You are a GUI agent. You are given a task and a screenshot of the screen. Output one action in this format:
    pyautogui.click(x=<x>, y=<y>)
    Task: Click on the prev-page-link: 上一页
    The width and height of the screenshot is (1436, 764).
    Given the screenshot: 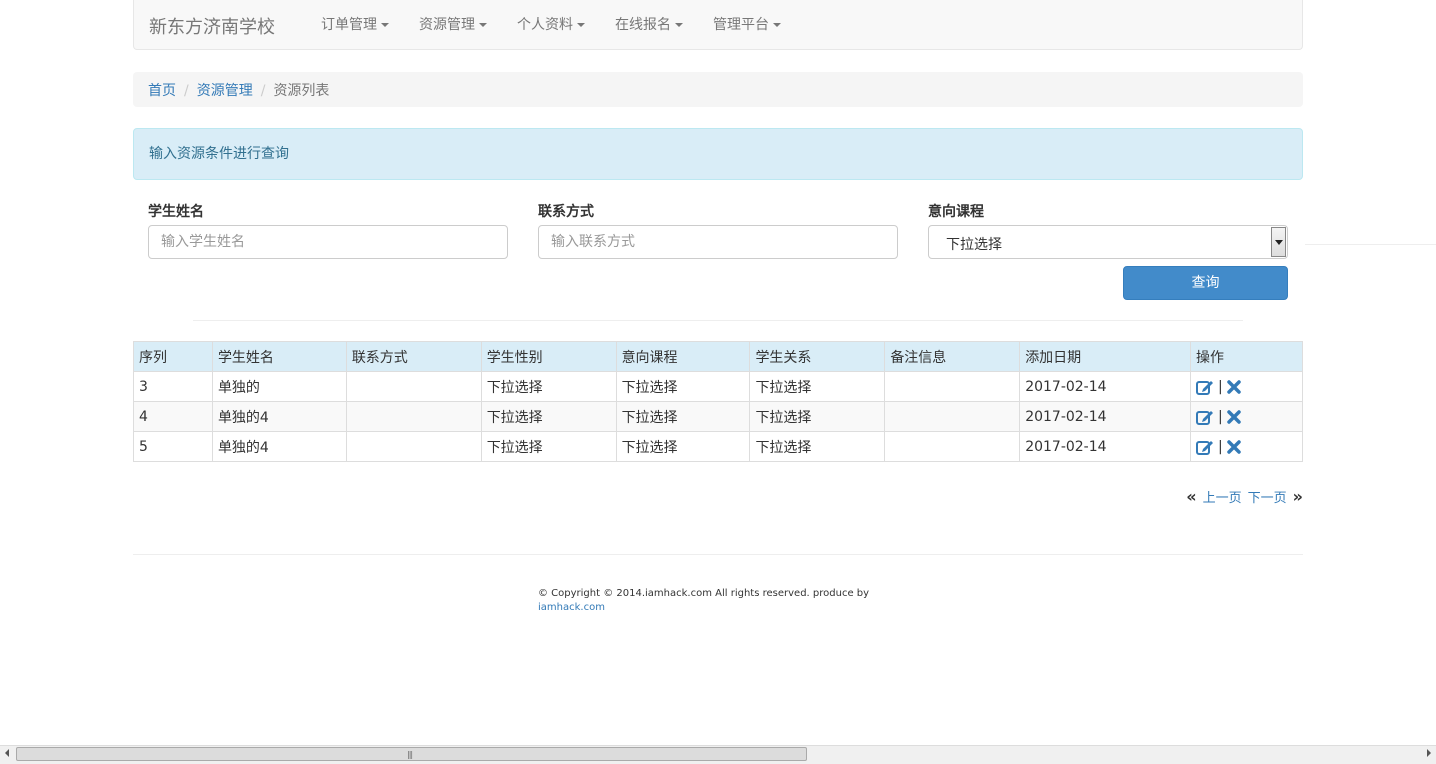 What is the action you would take?
    pyautogui.click(x=1222, y=496)
    